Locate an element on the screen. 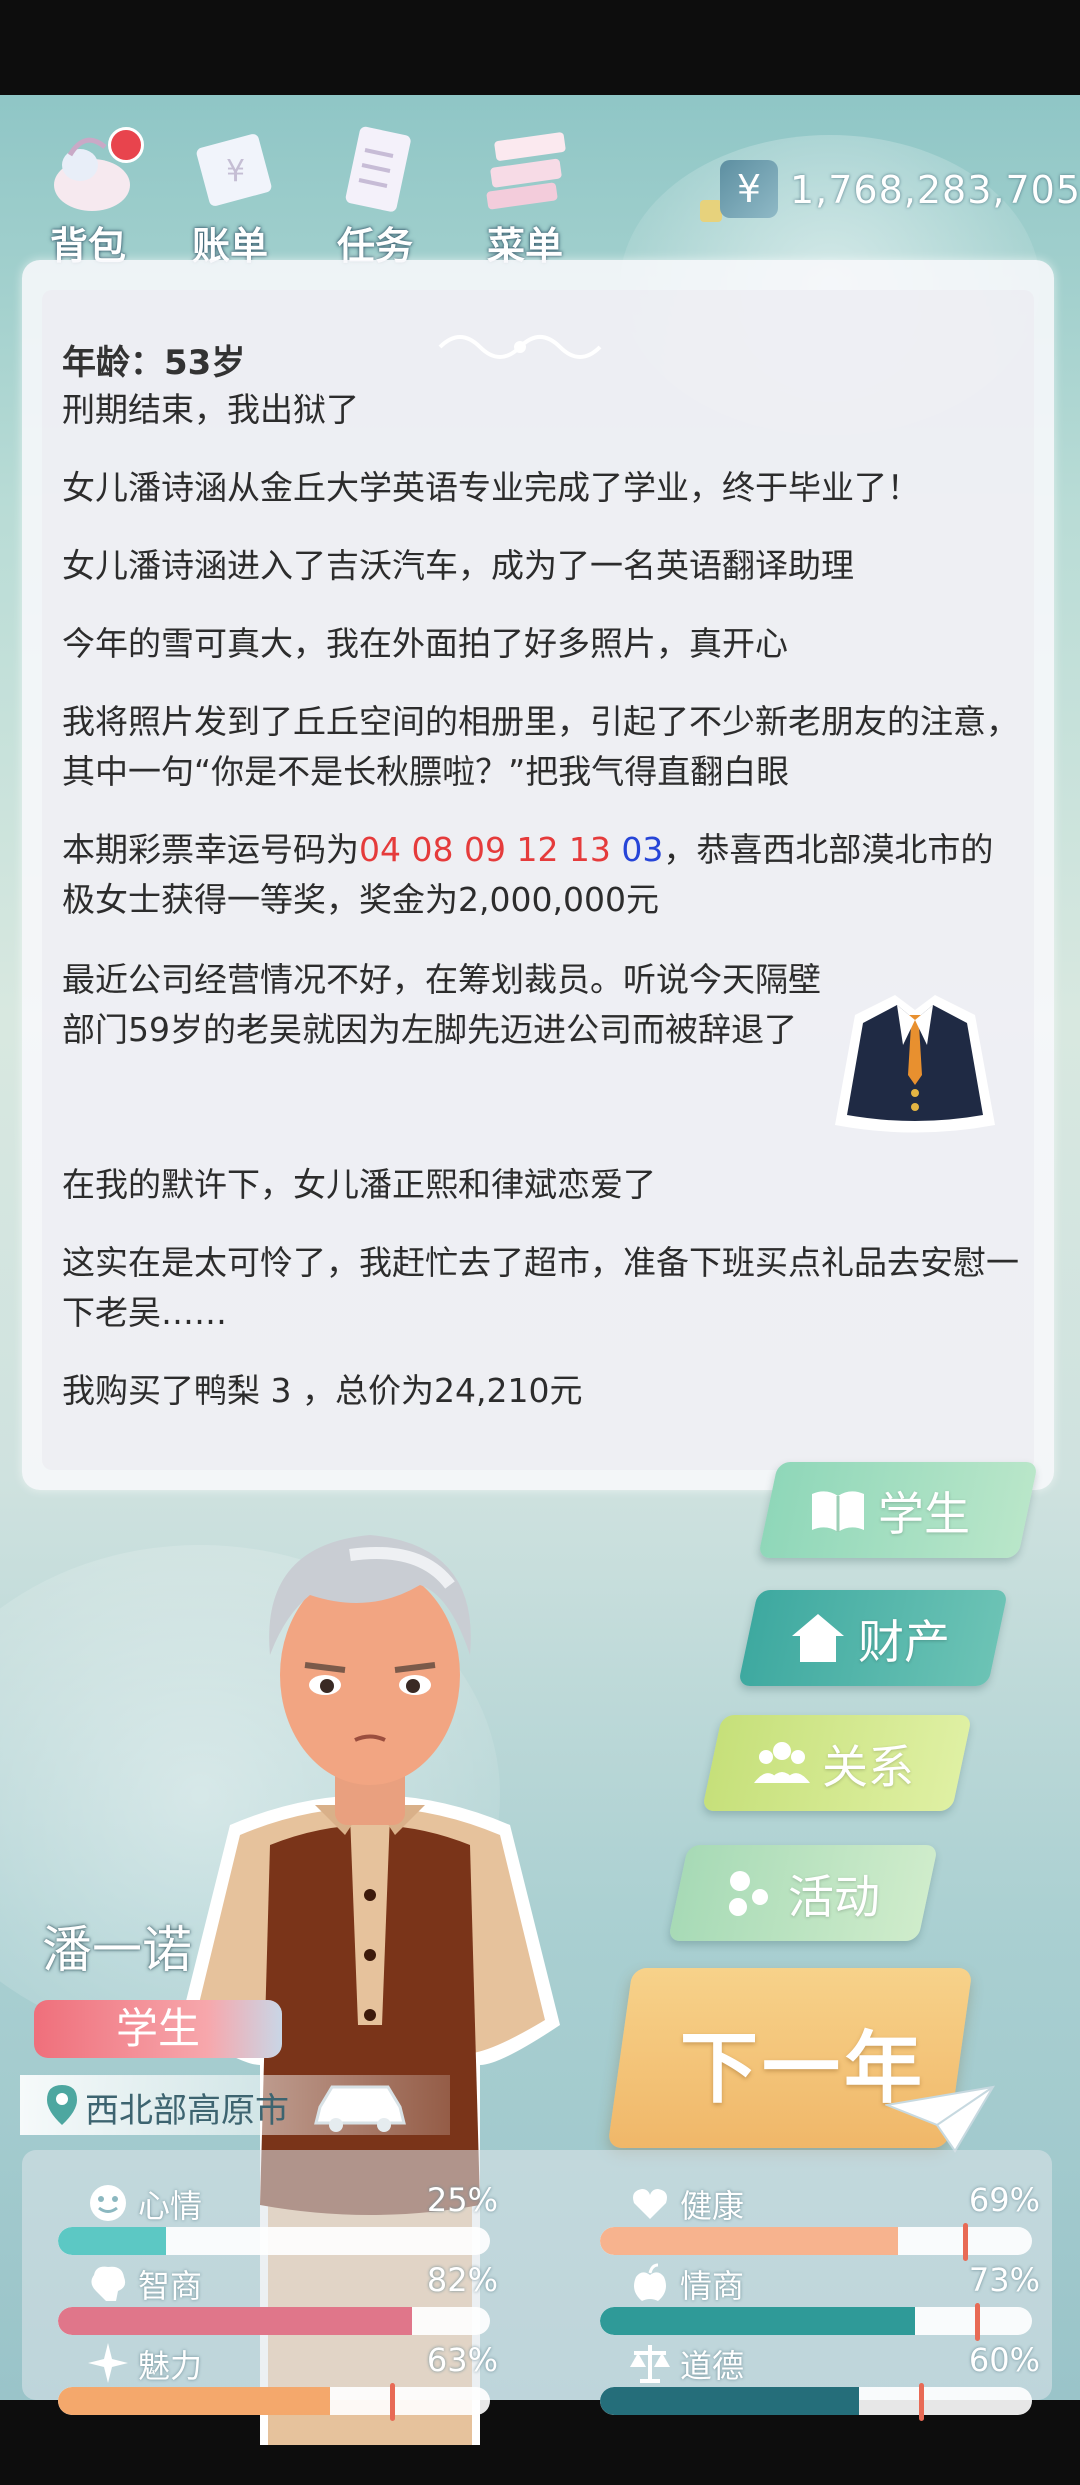  event-text: 女儿潘诗涵从金丘大学英语专业完成了学业，终于毕业了！ is located at coordinates (491, 487).